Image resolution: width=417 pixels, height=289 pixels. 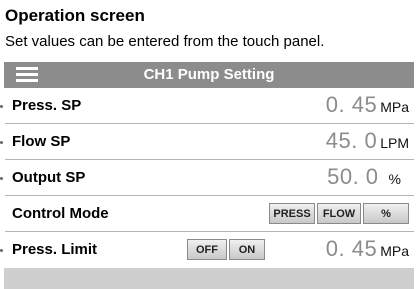 What do you see at coordinates (353, 176) in the screenshot?
I see `output-sp-value: 50. 0` at bounding box center [353, 176].